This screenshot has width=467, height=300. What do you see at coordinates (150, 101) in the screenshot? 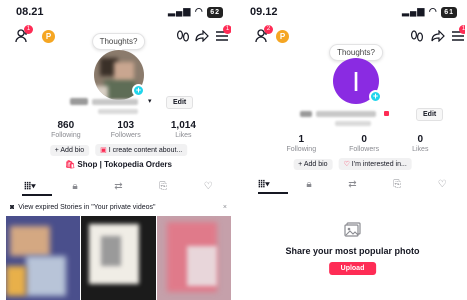
I see `chevron-down-icon: ▾` at bounding box center [150, 101].